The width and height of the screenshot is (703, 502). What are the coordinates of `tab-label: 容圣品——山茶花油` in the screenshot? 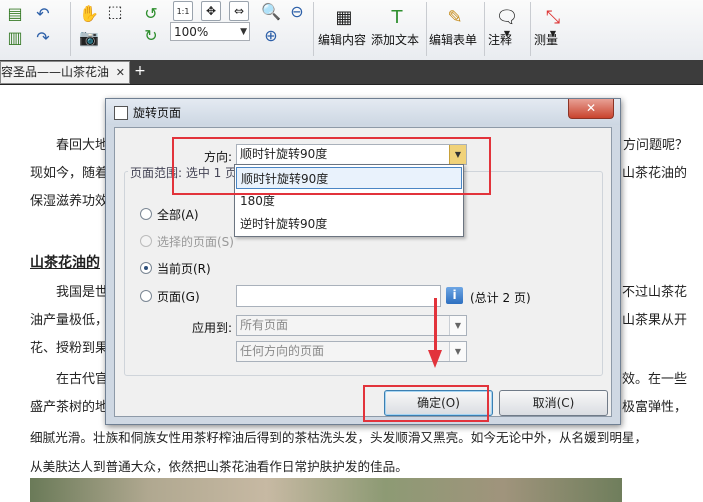 It's located at (55, 72).